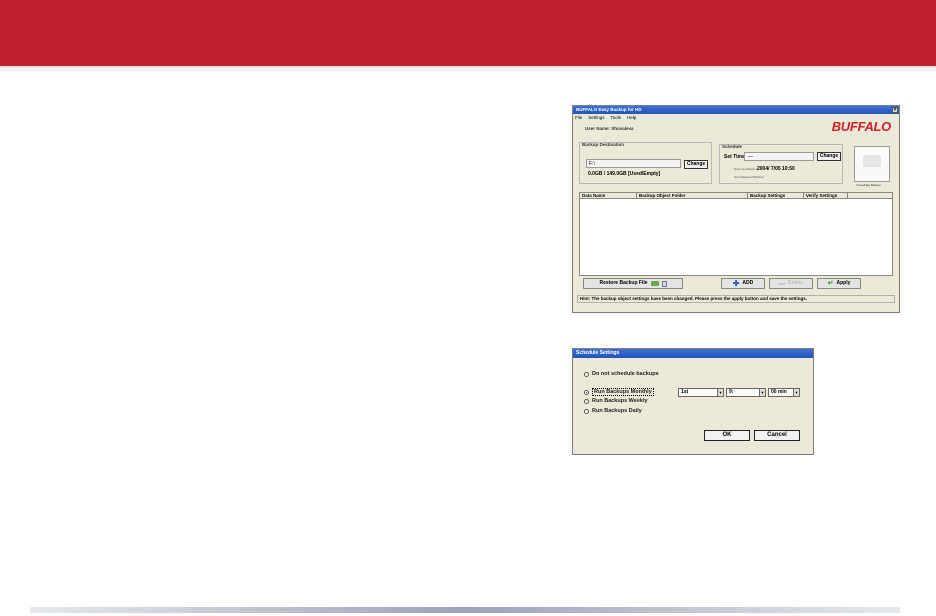  I want to click on destination-drive-field: F:\, so click(633, 163).